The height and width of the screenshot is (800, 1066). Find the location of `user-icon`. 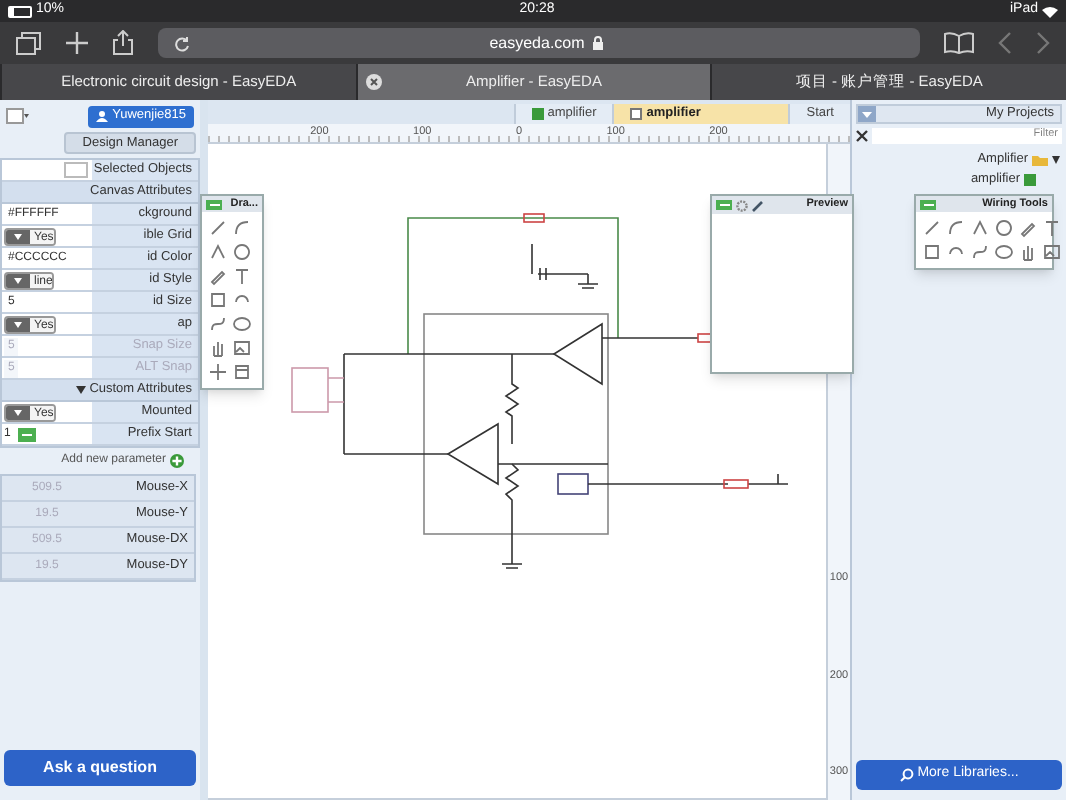

user-icon is located at coordinates (102, 116).